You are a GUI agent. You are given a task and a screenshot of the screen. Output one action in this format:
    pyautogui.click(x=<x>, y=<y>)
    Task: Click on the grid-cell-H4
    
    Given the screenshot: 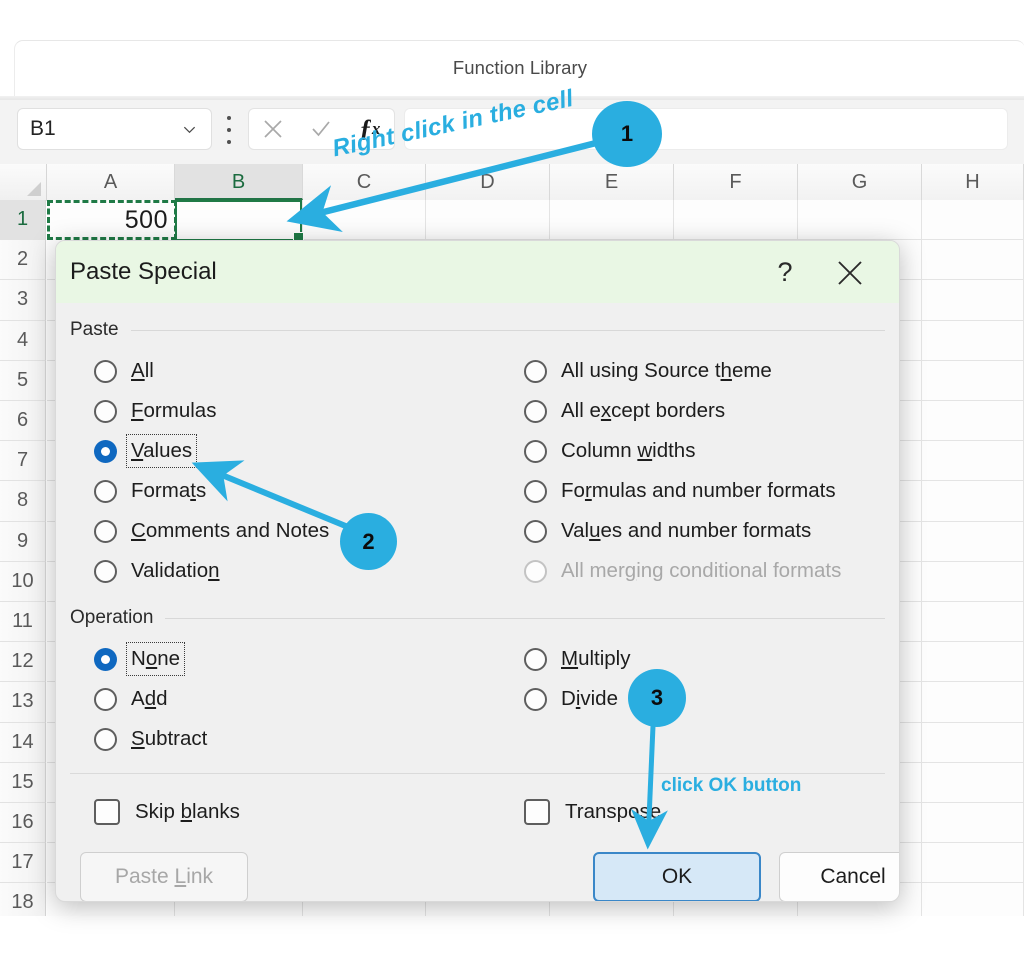 What is the action you would take?
    pyautogui.click(x=973, y=340)
    